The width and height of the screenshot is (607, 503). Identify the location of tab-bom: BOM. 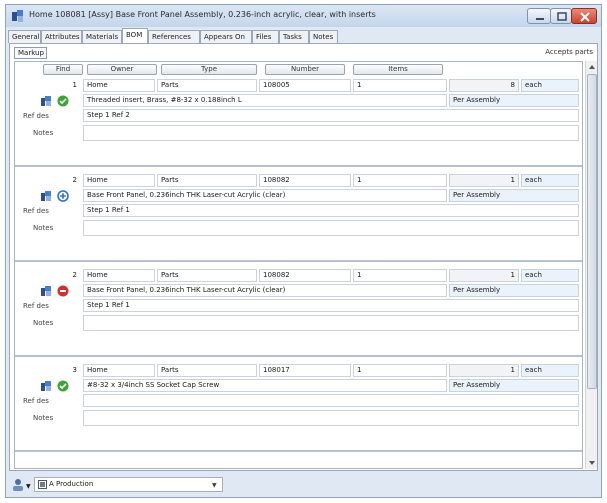
(135, 35).